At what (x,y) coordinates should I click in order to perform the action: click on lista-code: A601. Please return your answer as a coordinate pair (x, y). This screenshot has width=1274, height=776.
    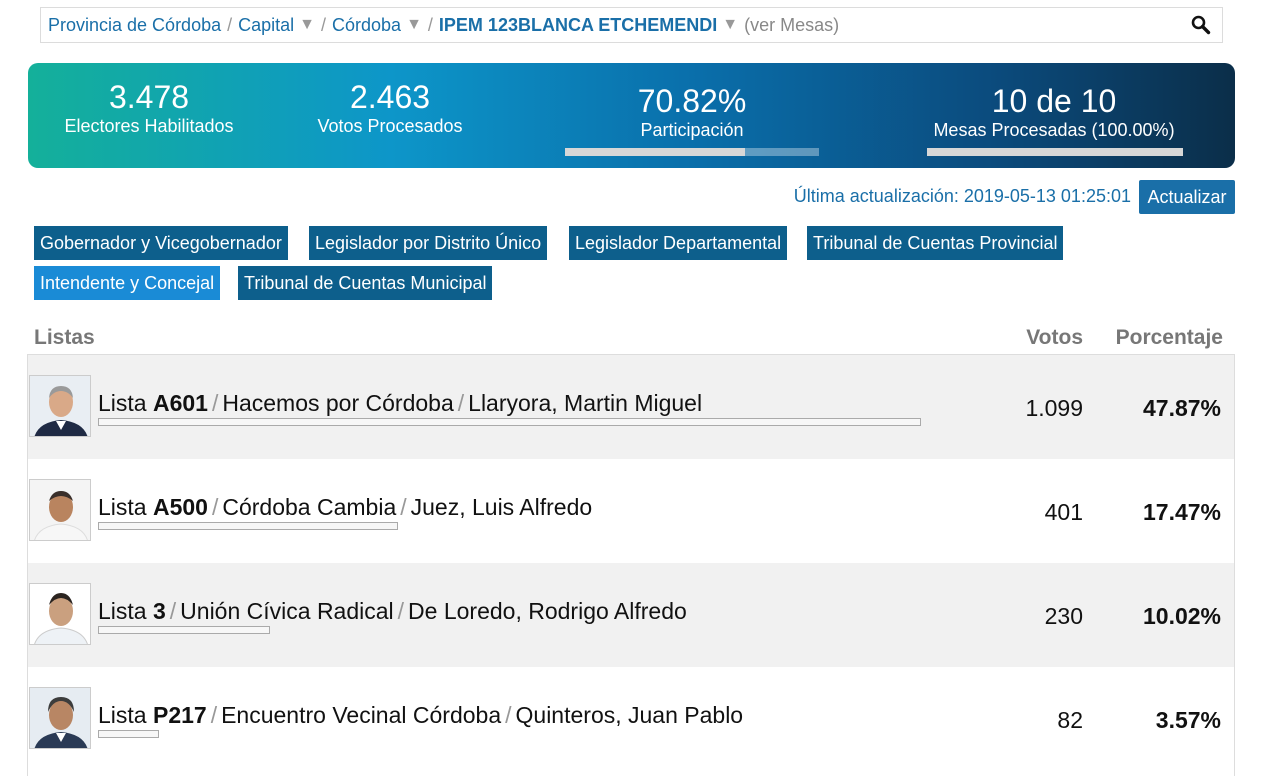
    Looking at the image, I should click on (180, 403).